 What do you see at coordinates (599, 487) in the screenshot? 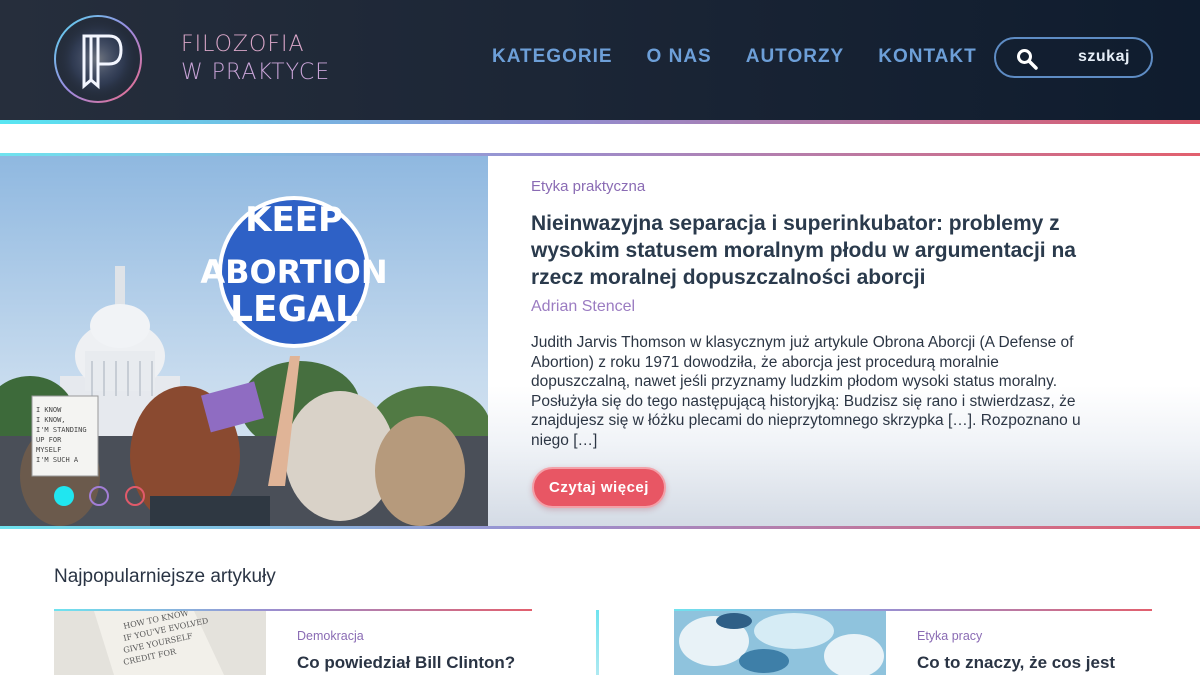
I see `read-more-button: Czytaj więcej` at bounding box center [599, 487].